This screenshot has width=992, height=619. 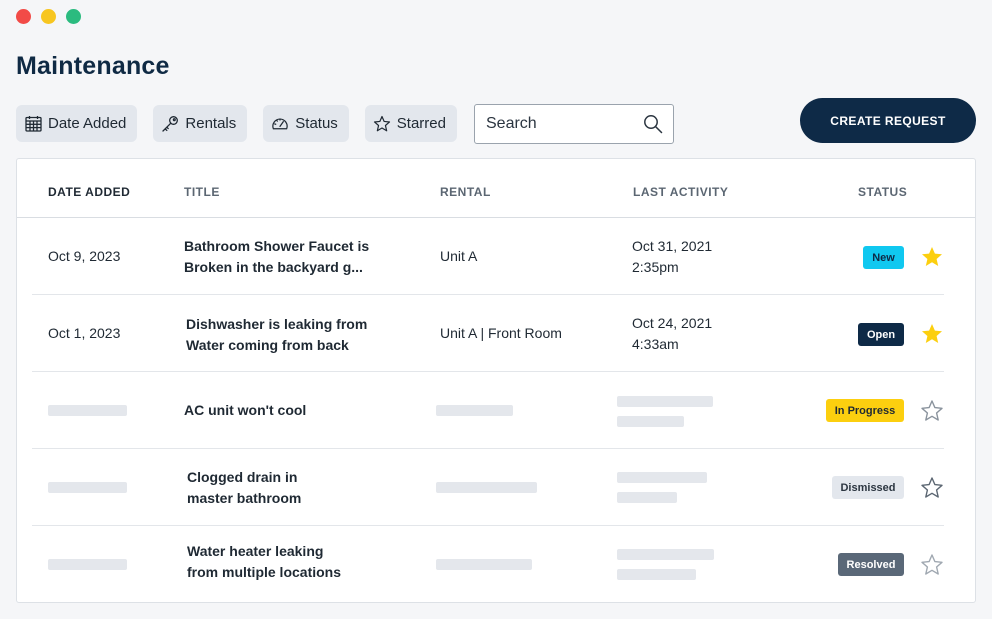 I want to click on rental-cell: Unit A | Front Room, so click(x=501, y=333).